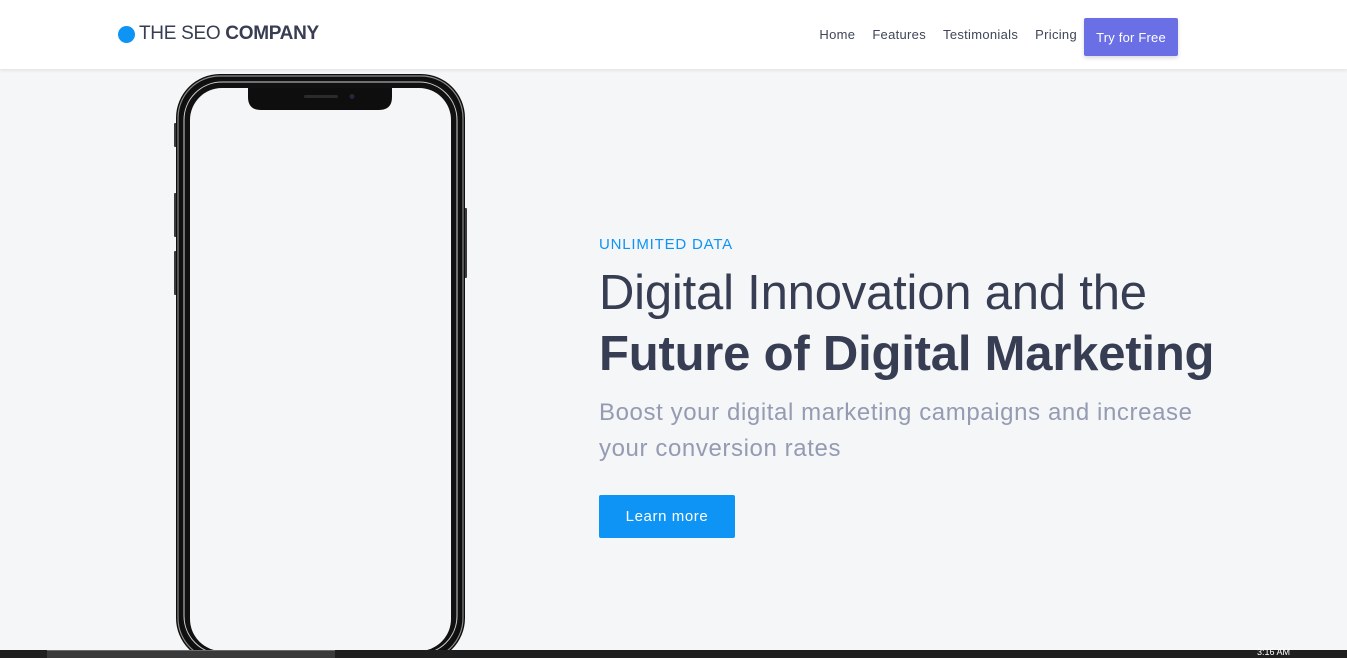  What do you see at coordinates (1056, 34) in the screenshot?
I see `nav-link-pricing: Pricing` at bounding box center [1056, 34].